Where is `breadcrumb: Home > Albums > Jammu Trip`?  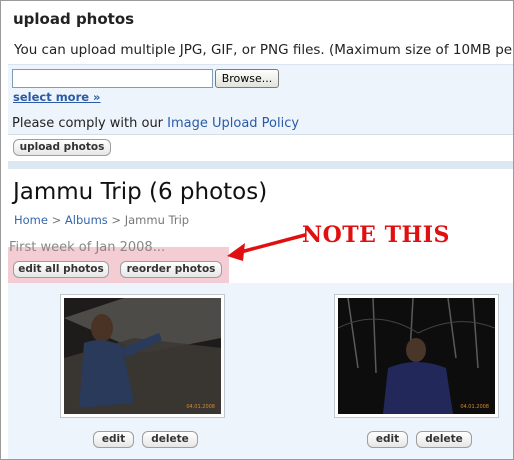 breadcrumb: Home > Albums > Jammu Trip is located at coordinates (101, 220).